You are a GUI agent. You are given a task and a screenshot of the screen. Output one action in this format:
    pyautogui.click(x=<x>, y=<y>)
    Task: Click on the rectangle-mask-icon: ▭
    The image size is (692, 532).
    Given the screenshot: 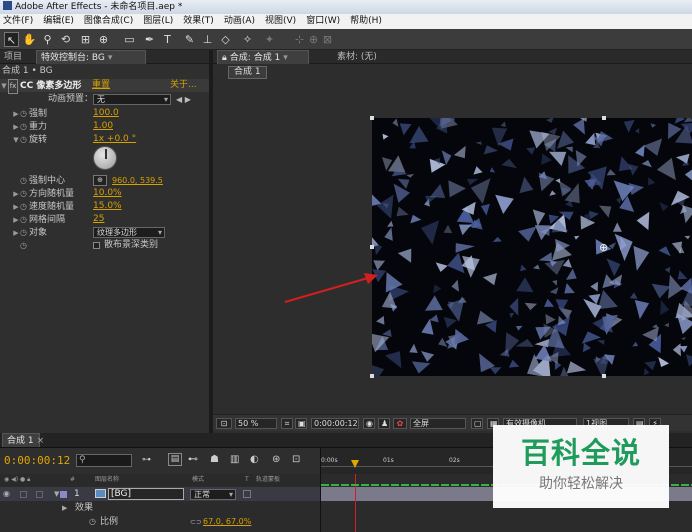 What is the action you would take?
    pyautogui.click(x=129, y=39)
    